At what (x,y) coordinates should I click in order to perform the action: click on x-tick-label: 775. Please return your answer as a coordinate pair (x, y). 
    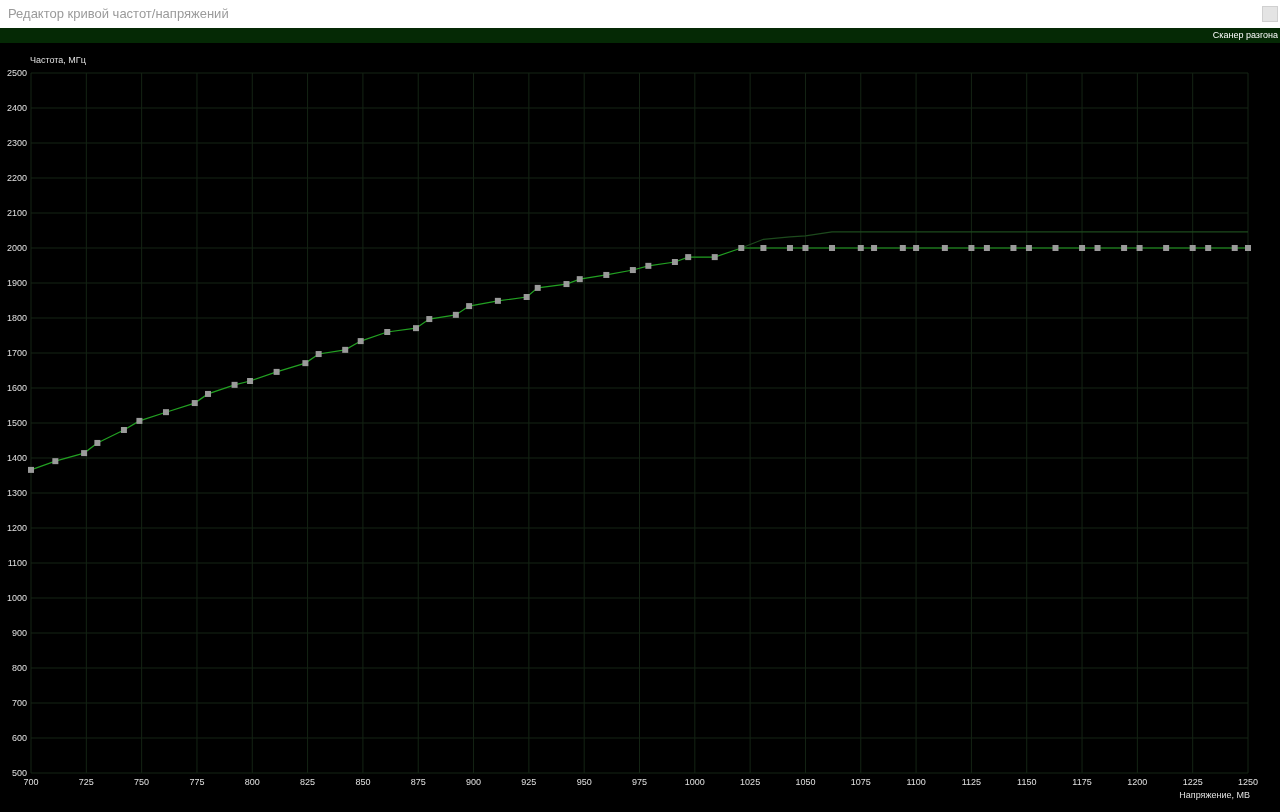
    Looking at the image, I should click on (197, 782).